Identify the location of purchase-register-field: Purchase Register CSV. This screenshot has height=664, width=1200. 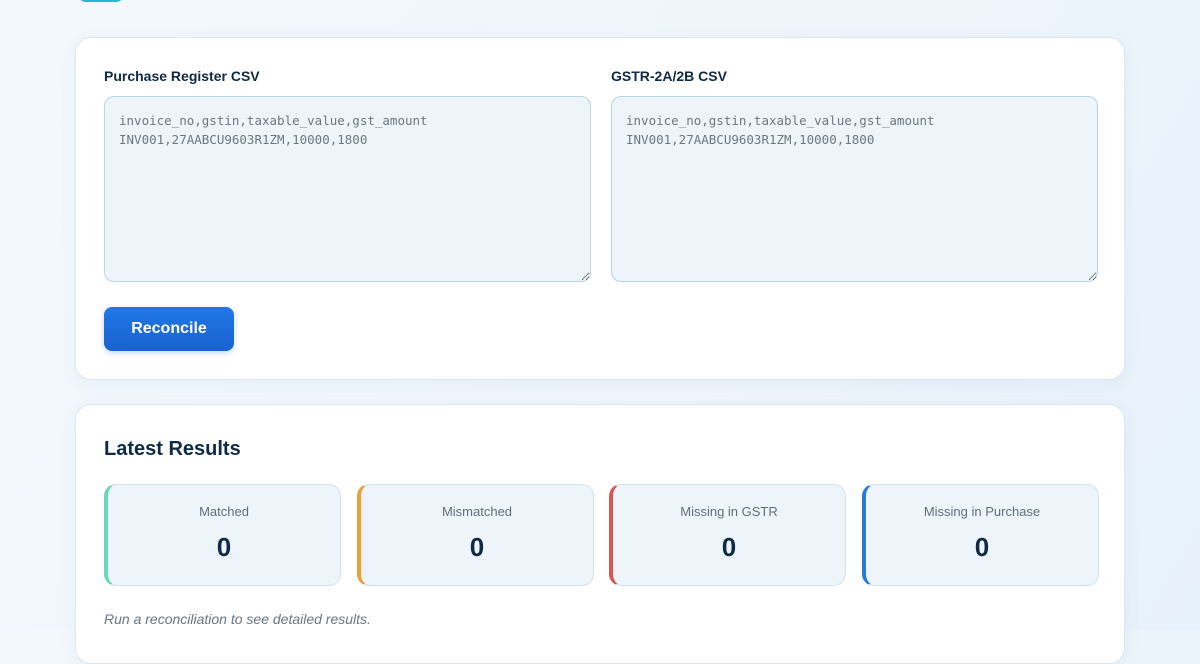
(347, 177).